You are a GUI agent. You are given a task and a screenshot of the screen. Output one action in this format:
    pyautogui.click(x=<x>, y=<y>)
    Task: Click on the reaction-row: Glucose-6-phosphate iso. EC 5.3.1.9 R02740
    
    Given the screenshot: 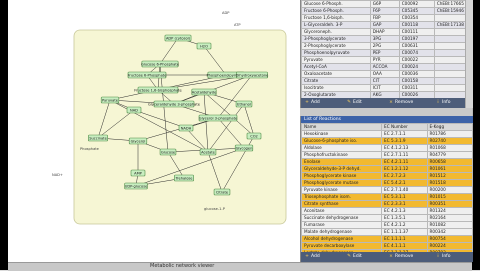 What is the action you would take?
    pyautogui.click(x=387, y=141)
    